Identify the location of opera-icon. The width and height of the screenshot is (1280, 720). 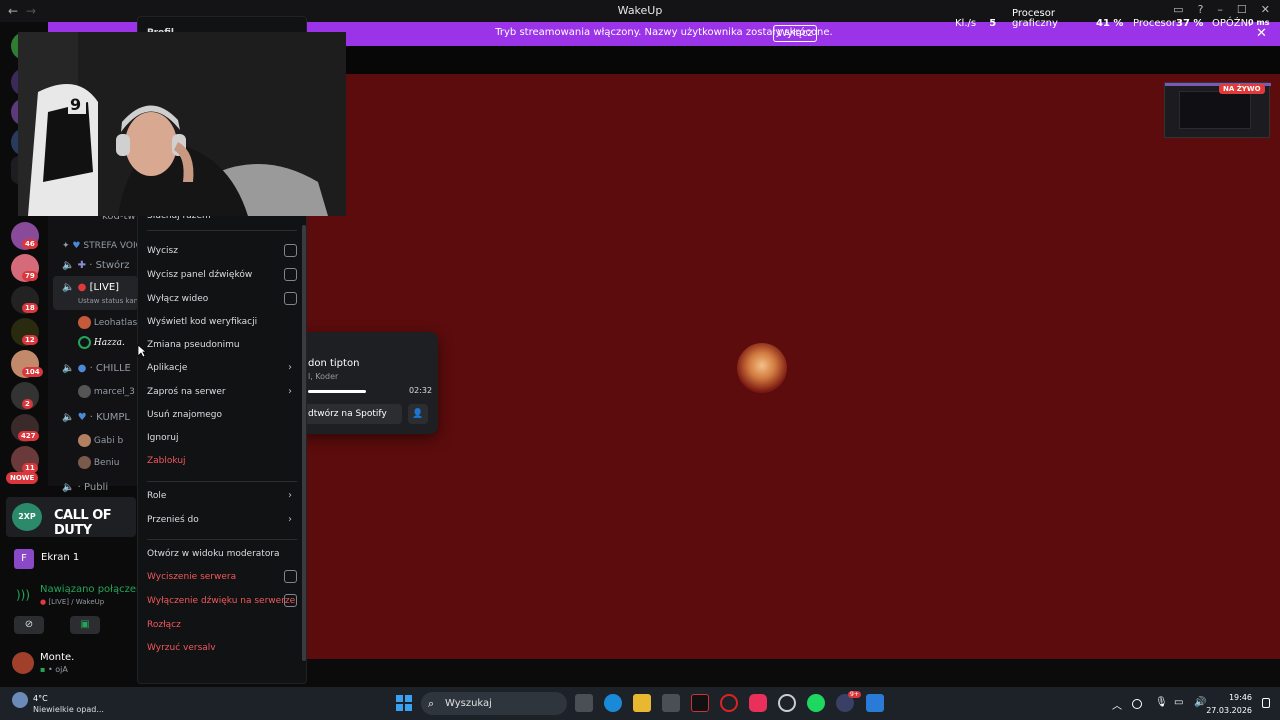
(729, 703).